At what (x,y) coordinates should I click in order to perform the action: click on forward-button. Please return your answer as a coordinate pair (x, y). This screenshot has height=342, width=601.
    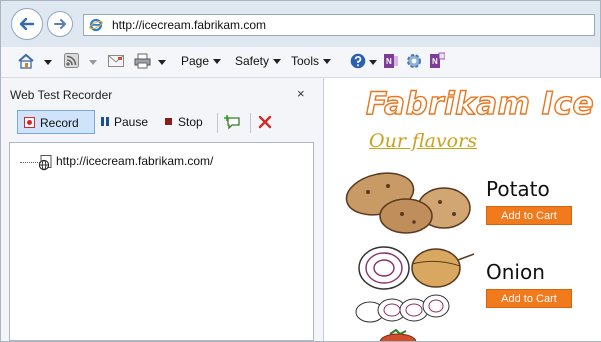
    Looking at the image, I should click on (60, 24).